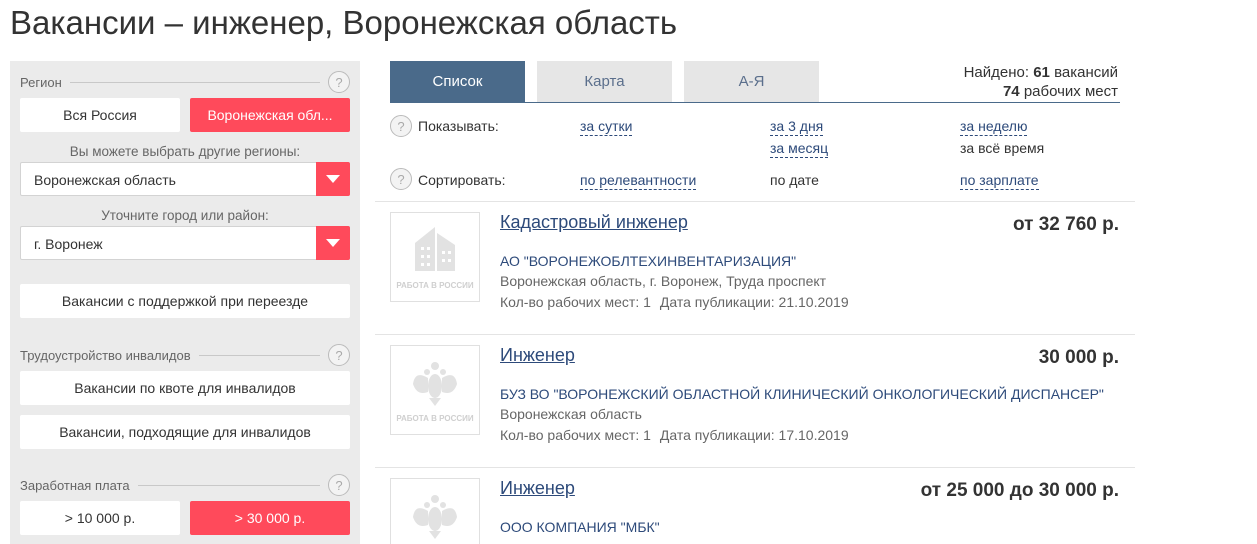  What do you see at coordinates (75, 485) in the screenshot?
I see `salary-label: Заработная плата` at bounding box center [75, 485].